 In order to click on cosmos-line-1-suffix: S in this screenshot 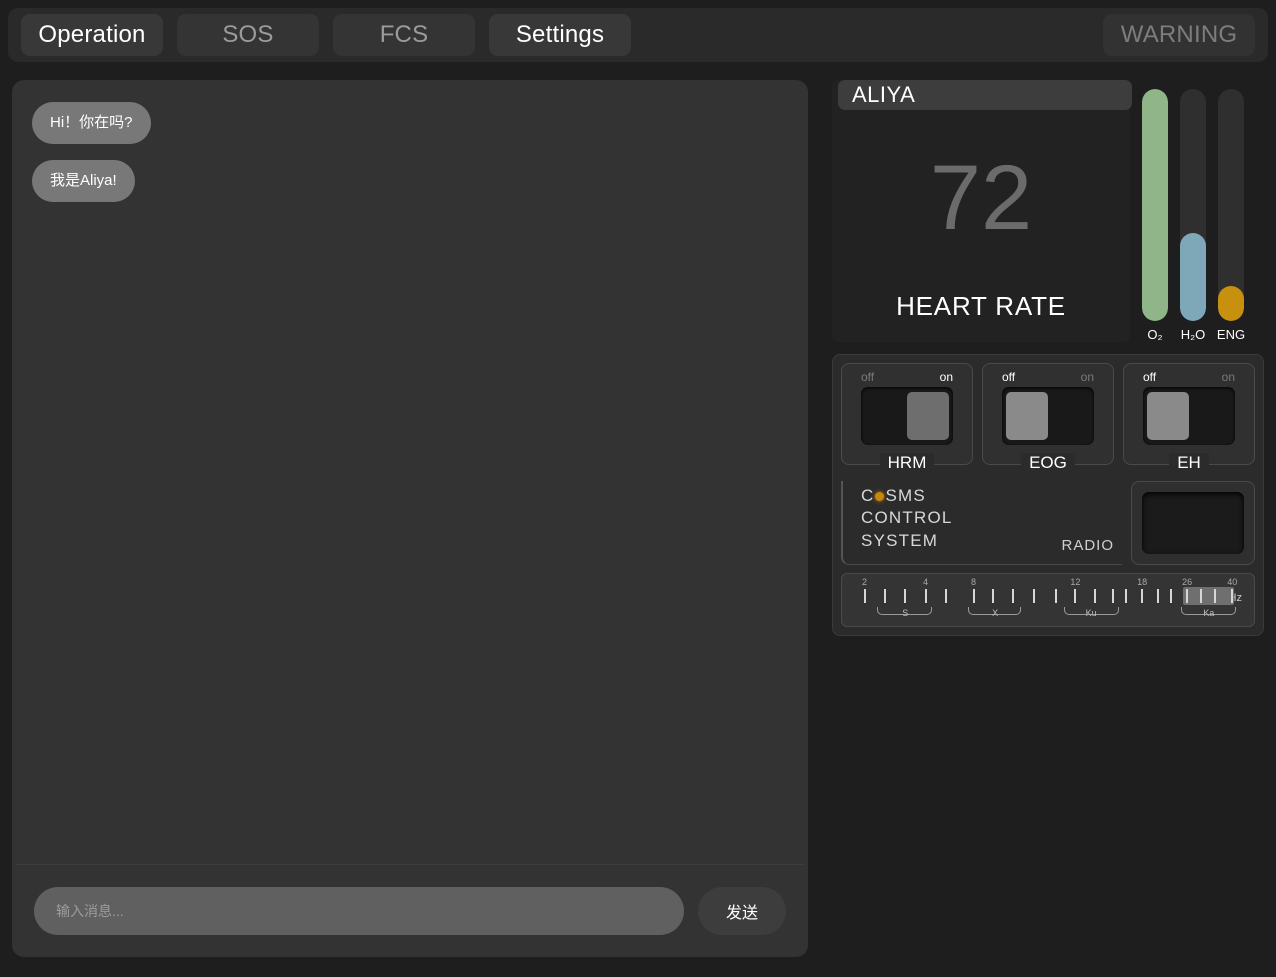, I will do `click(919, 495)`.